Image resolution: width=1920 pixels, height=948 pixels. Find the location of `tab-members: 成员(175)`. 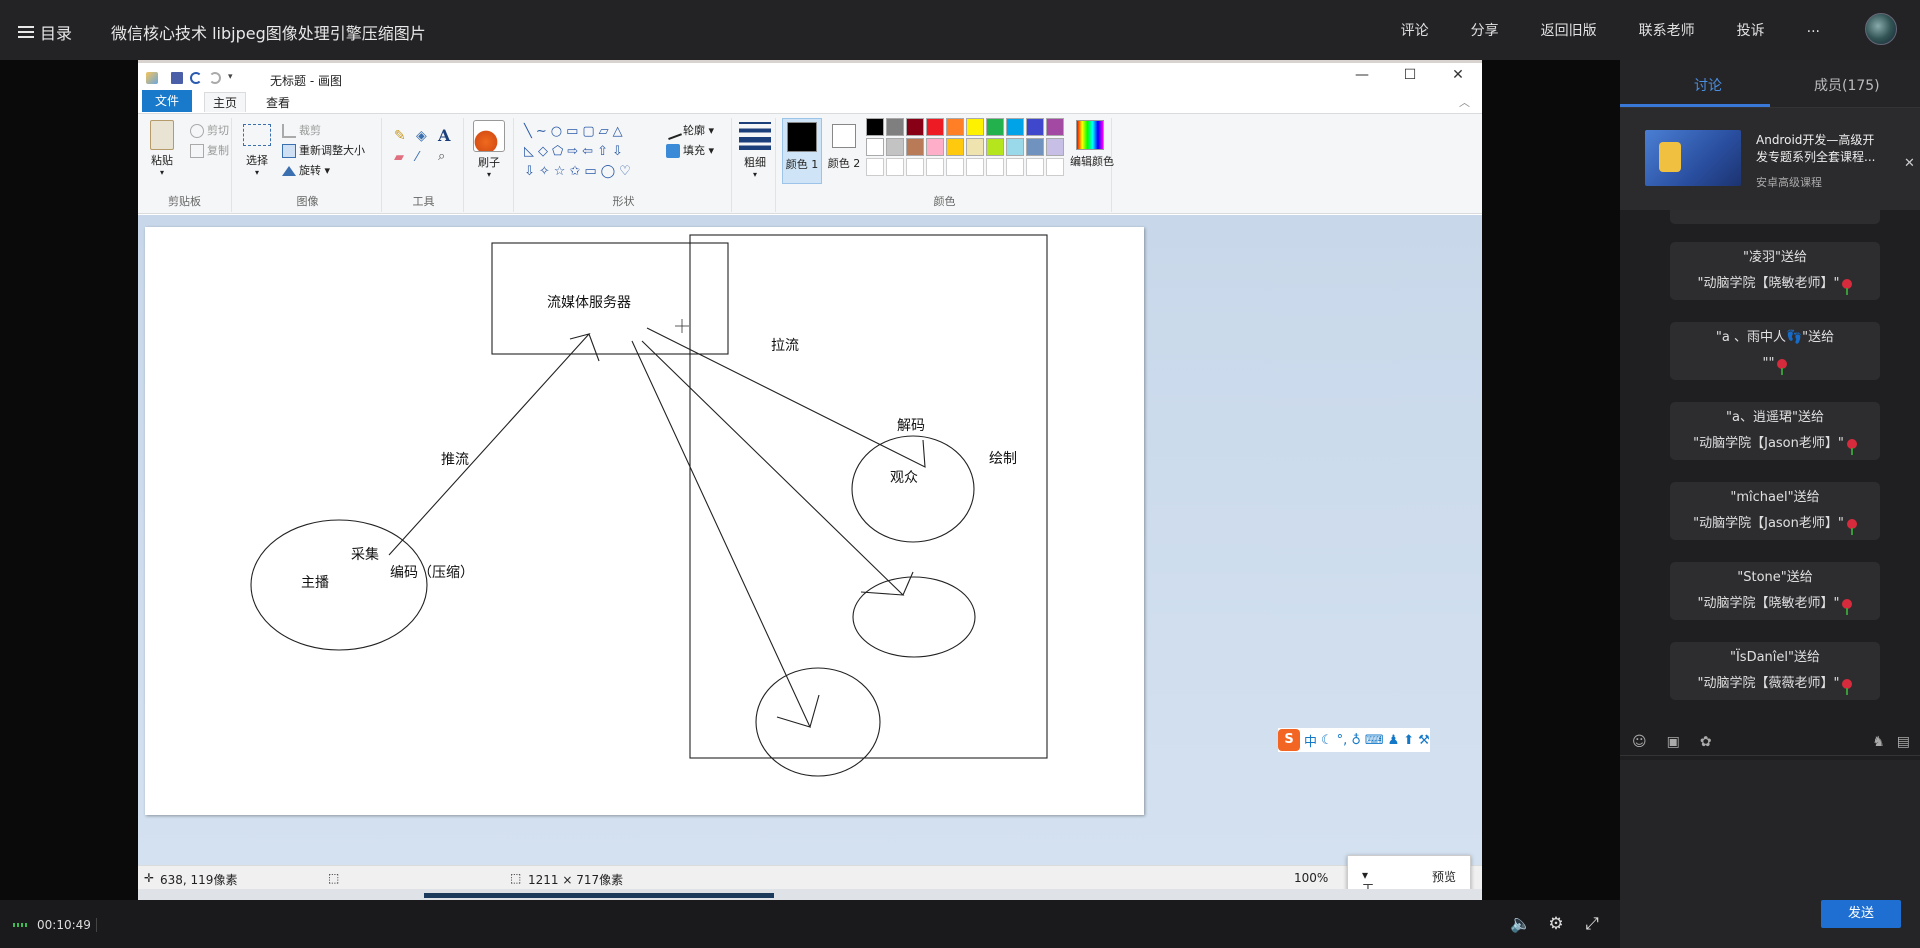

tab-members: 成员(175) is located at coordinates (1847, 85).